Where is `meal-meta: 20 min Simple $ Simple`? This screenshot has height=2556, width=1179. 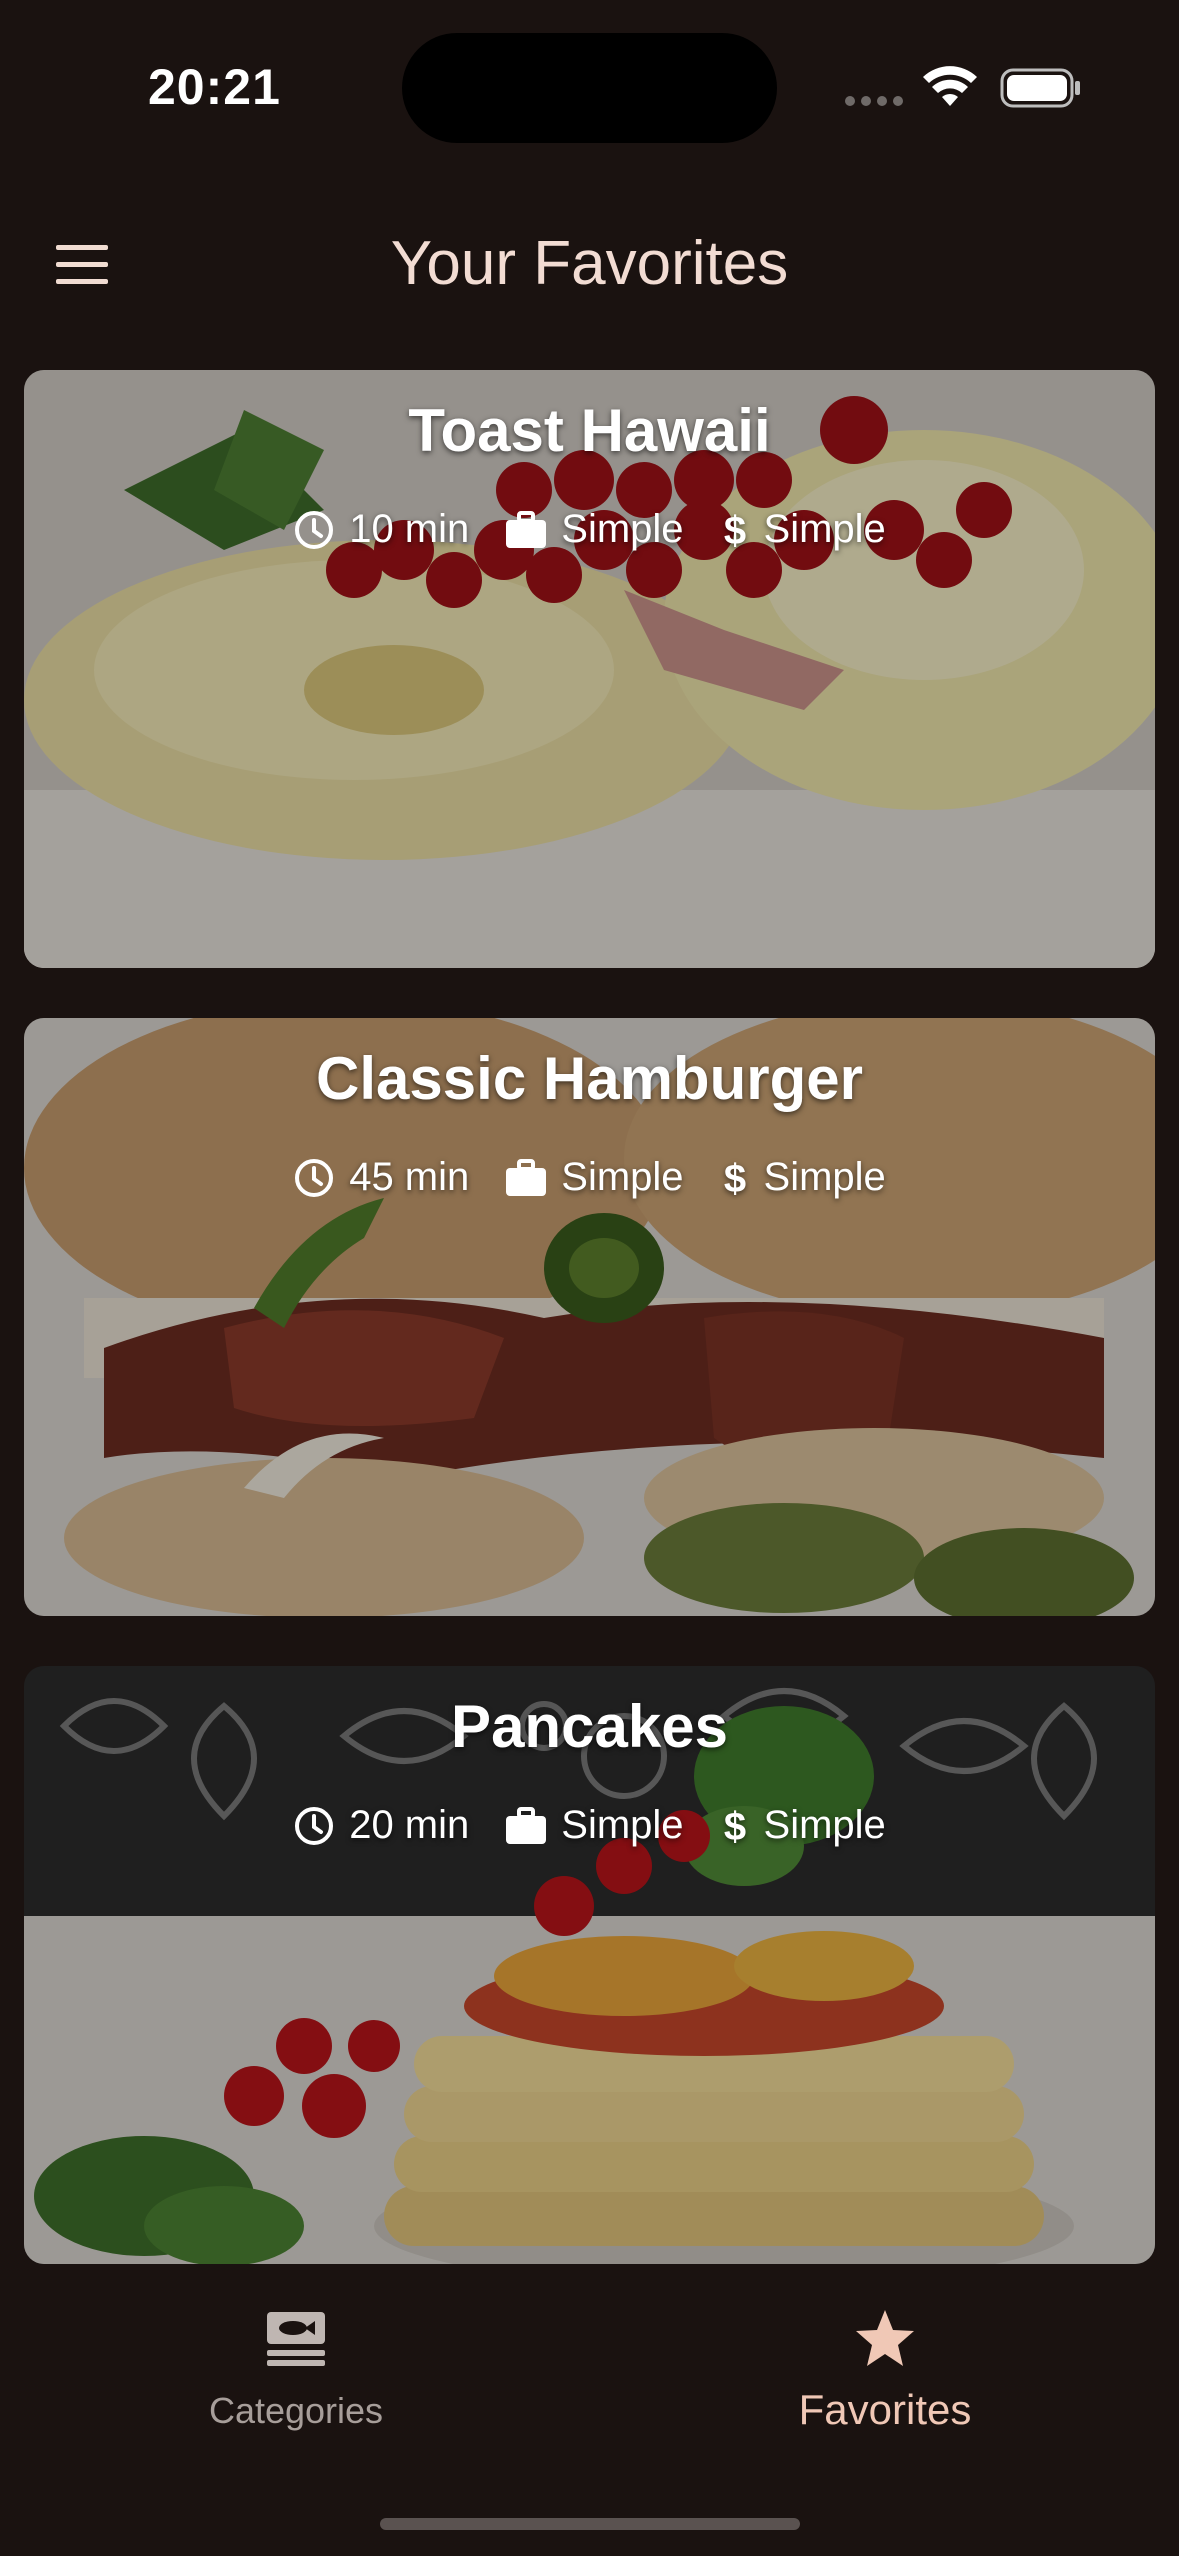
meal-meta: 20 min Simple $ Simple is located at coordinates (589, 1825).